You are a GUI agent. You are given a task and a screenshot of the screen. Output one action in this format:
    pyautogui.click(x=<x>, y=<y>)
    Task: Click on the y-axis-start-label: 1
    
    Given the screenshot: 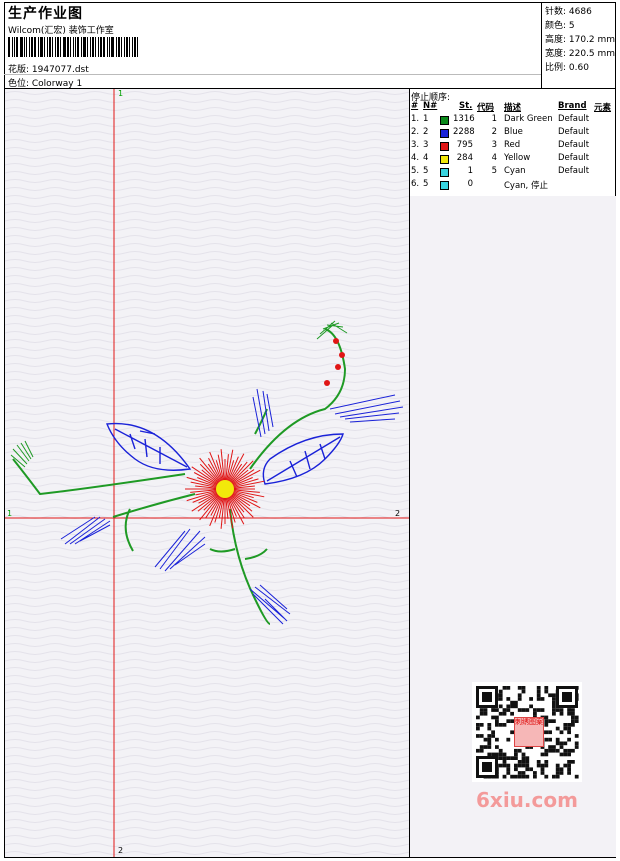 What is the action you would take?
    pyautogui.click(x=121, y=93)
    